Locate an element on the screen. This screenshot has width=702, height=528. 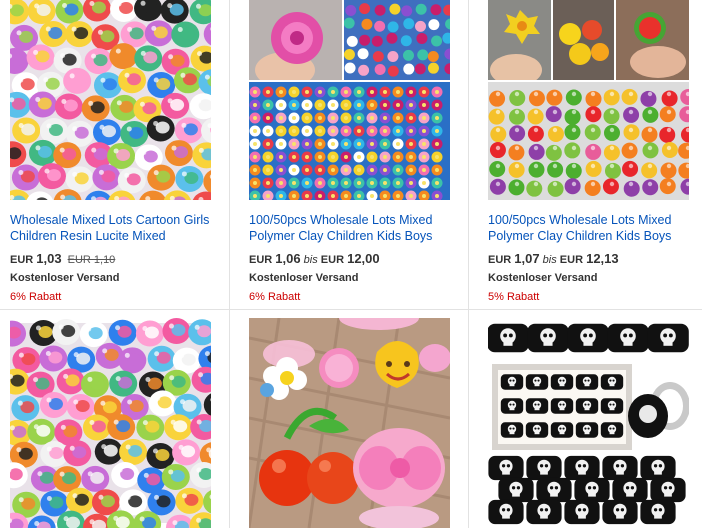
old-price: EUR 1,10 is located at coordinates (91, 260).